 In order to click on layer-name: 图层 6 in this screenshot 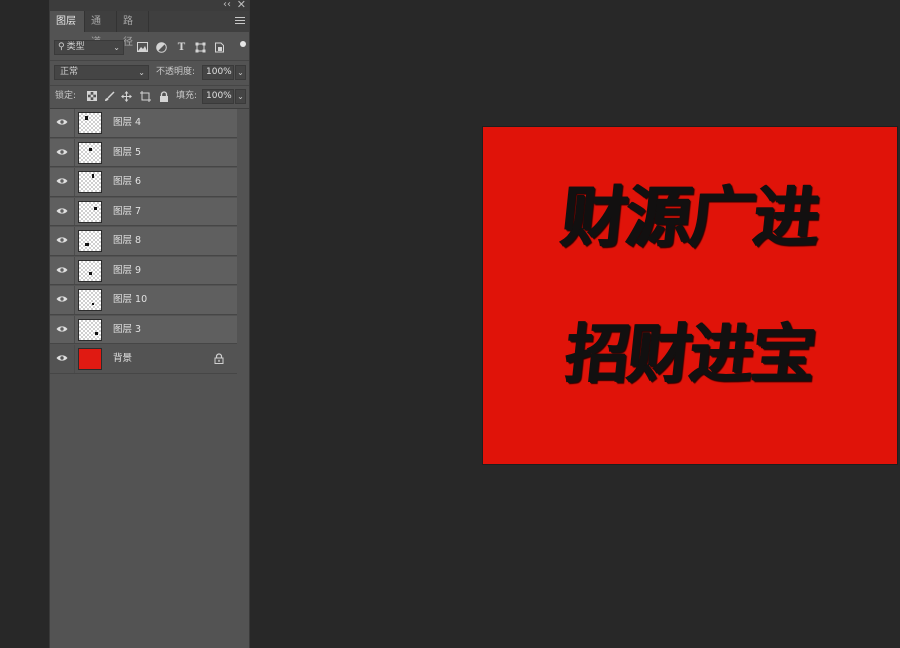, I will do `click(127, 181)`.